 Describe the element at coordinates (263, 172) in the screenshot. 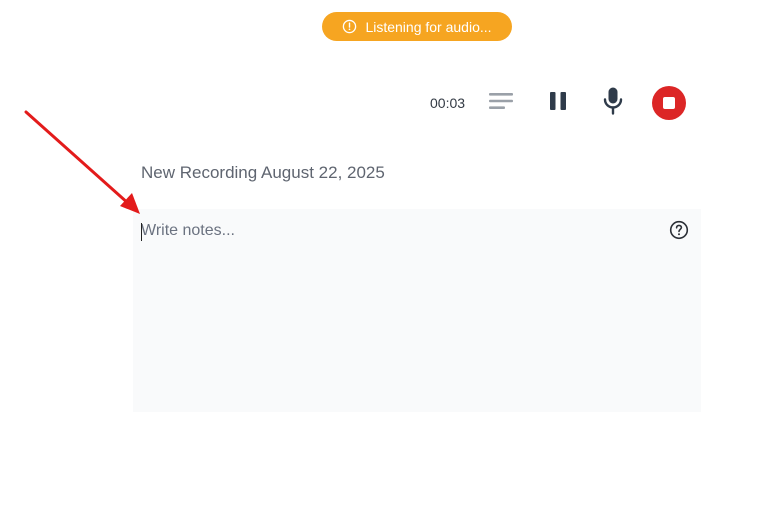

I see `recording-title: New Recording August 22, 2025` at that location.